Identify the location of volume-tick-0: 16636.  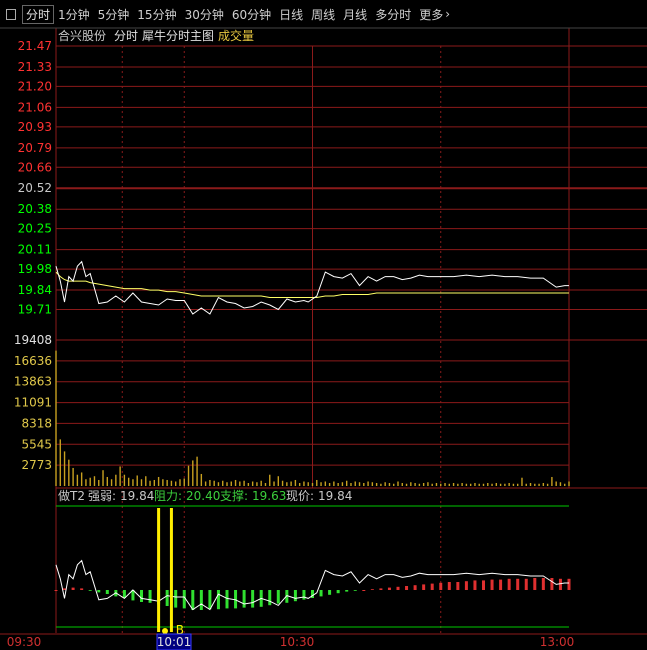
(33, 361).